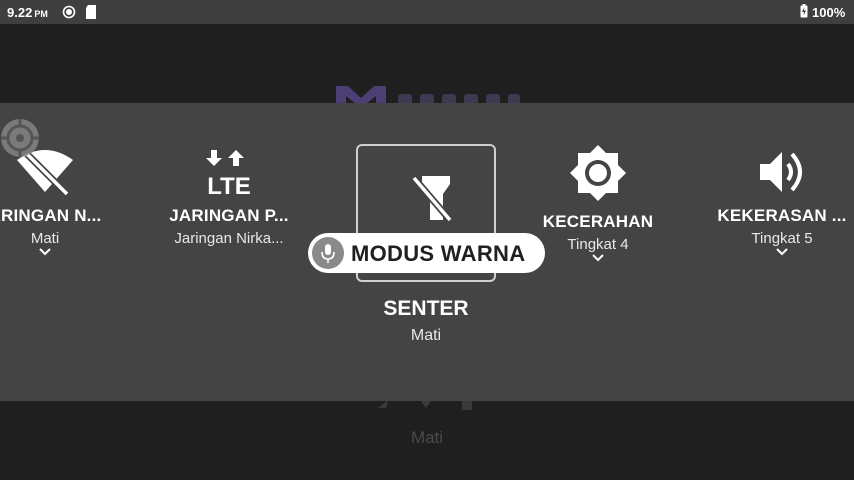  Describe the element at coordinates (598, 173) in the screenshot. I see `brightness-icon` at that location.